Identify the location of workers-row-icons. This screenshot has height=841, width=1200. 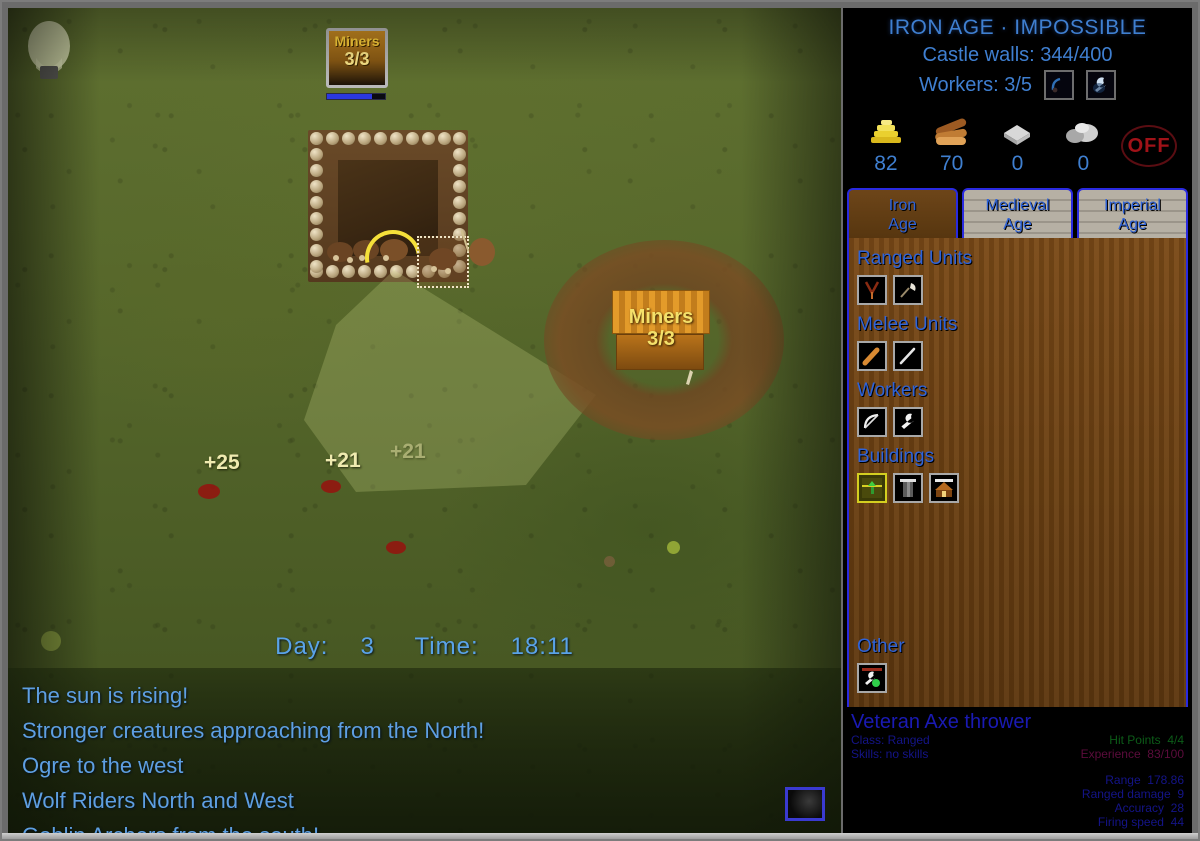
(1017, 422).